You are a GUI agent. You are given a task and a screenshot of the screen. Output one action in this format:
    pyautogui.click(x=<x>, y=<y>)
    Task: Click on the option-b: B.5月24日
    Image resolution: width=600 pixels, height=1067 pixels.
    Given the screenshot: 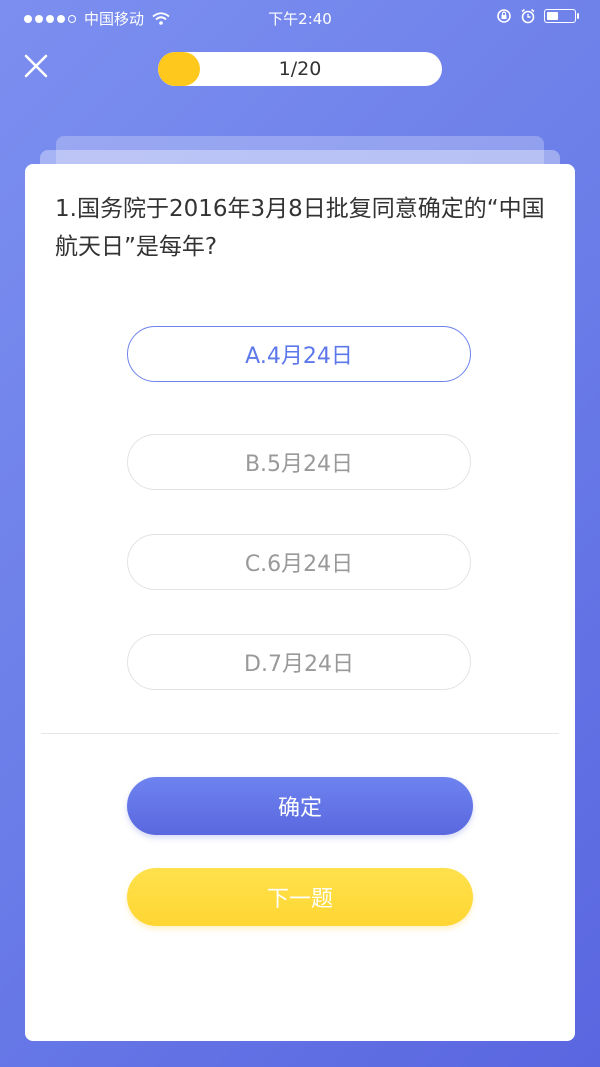 What is the action you would take?
    pyautogui.click(x=299, y=462)
    